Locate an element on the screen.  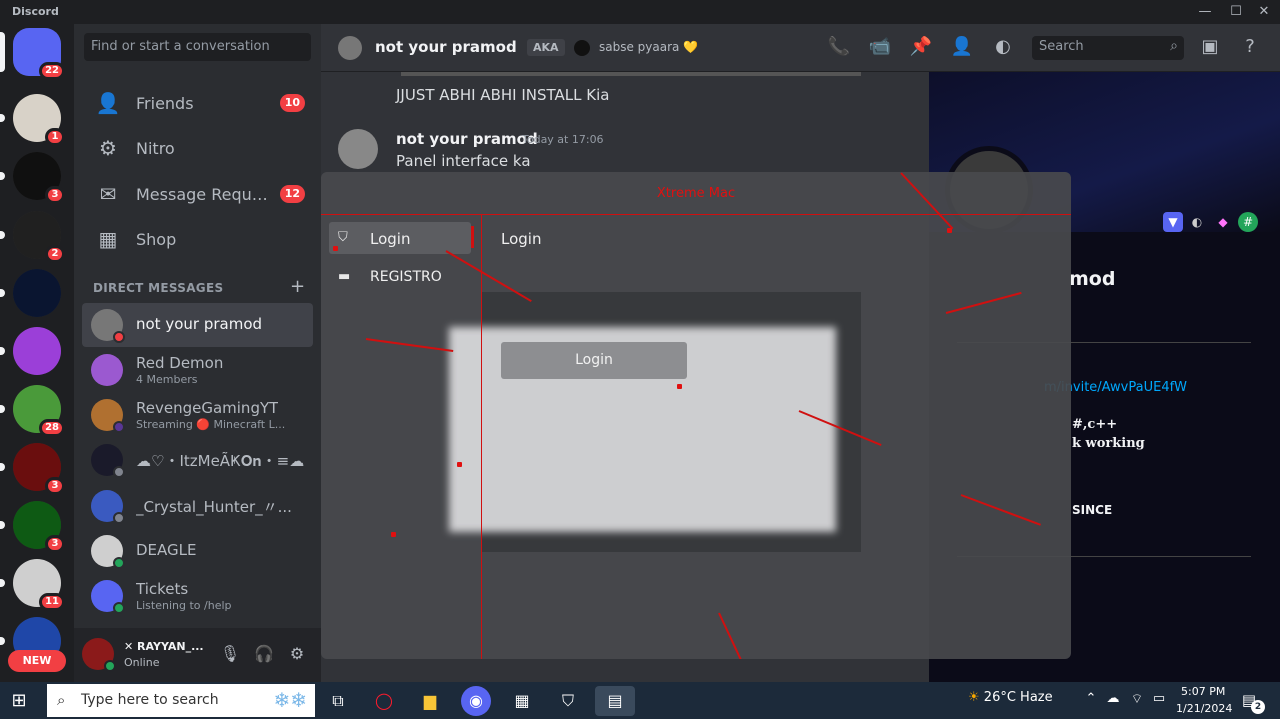
menu-item-login: Login is located at coordinates (390, 239).